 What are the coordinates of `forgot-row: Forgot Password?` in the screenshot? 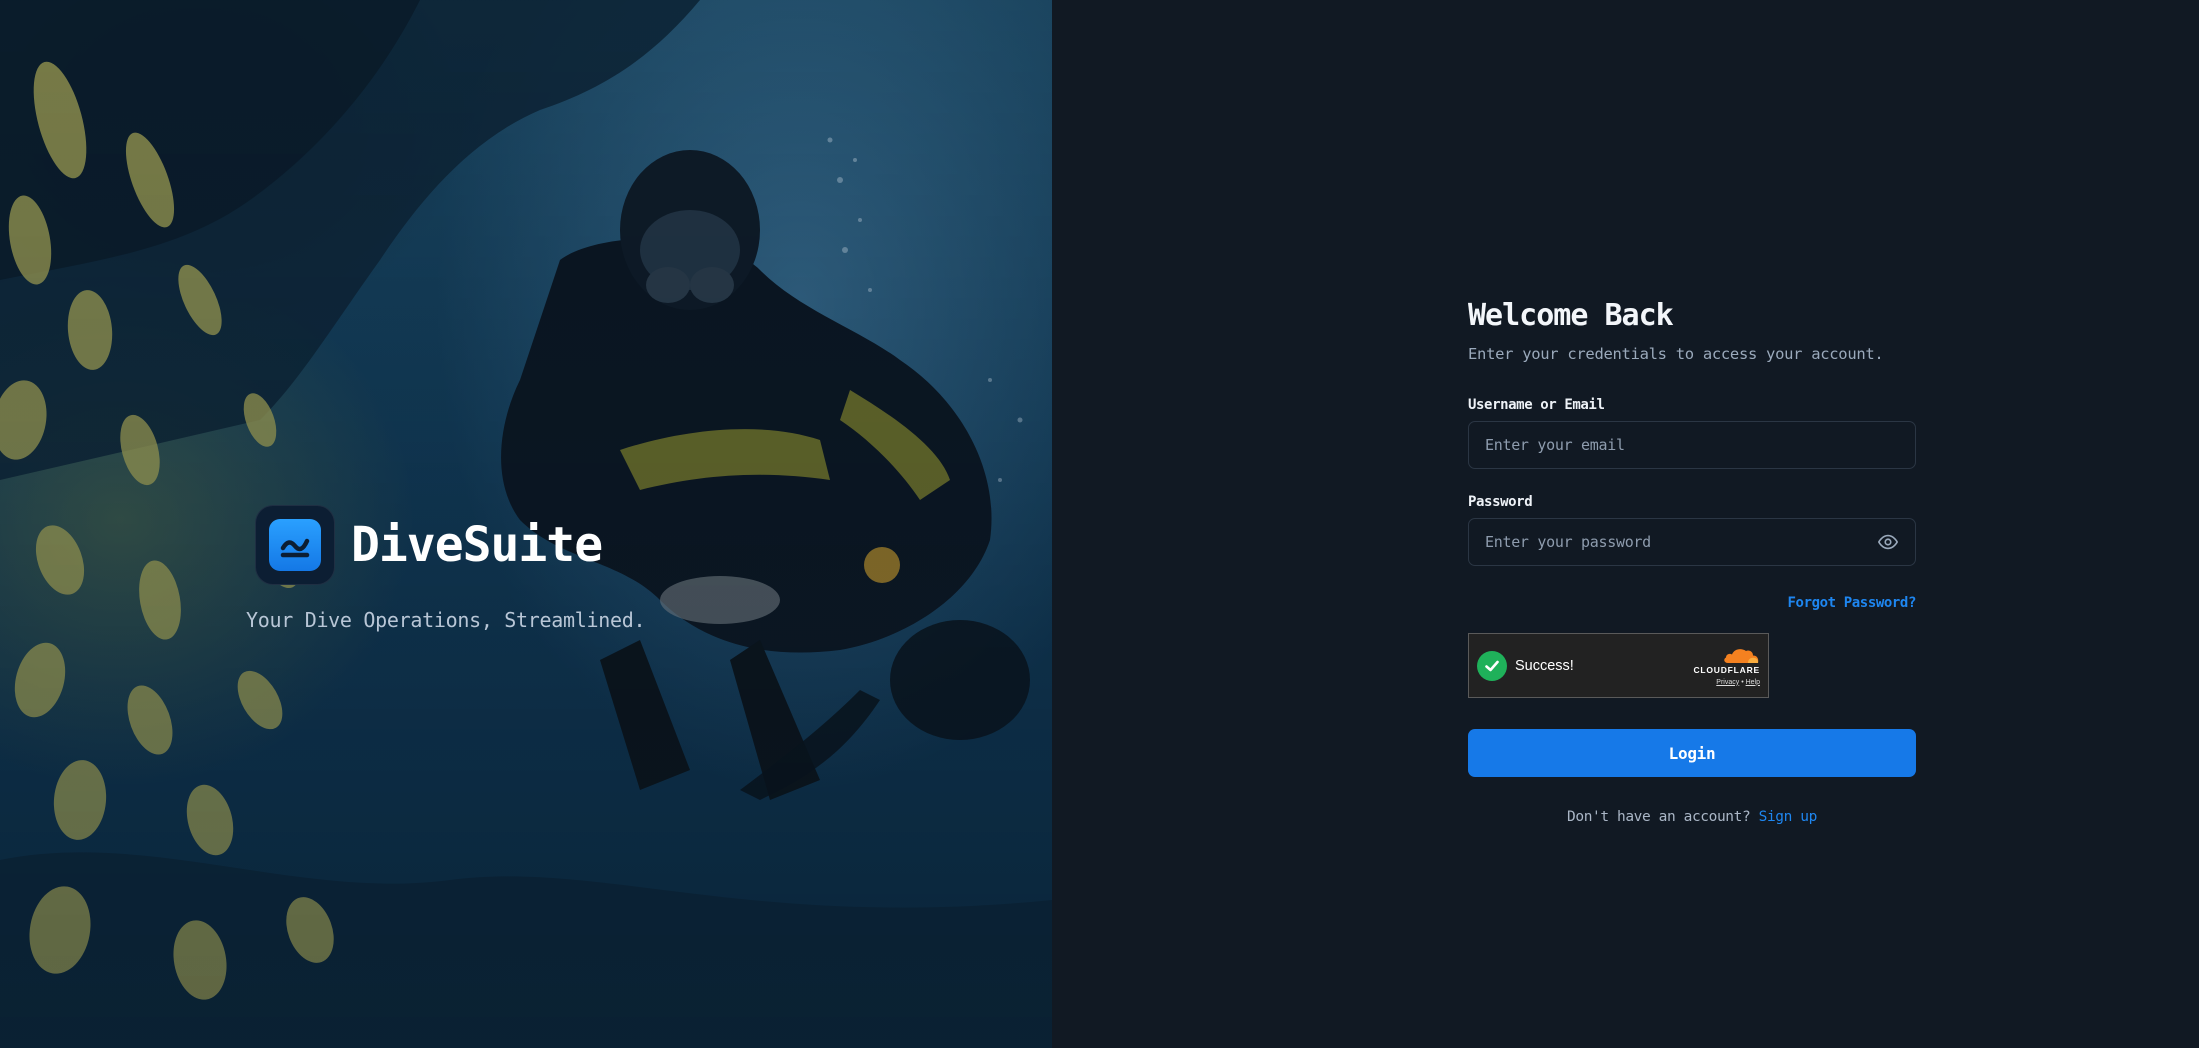 It's located at (1692, 601).